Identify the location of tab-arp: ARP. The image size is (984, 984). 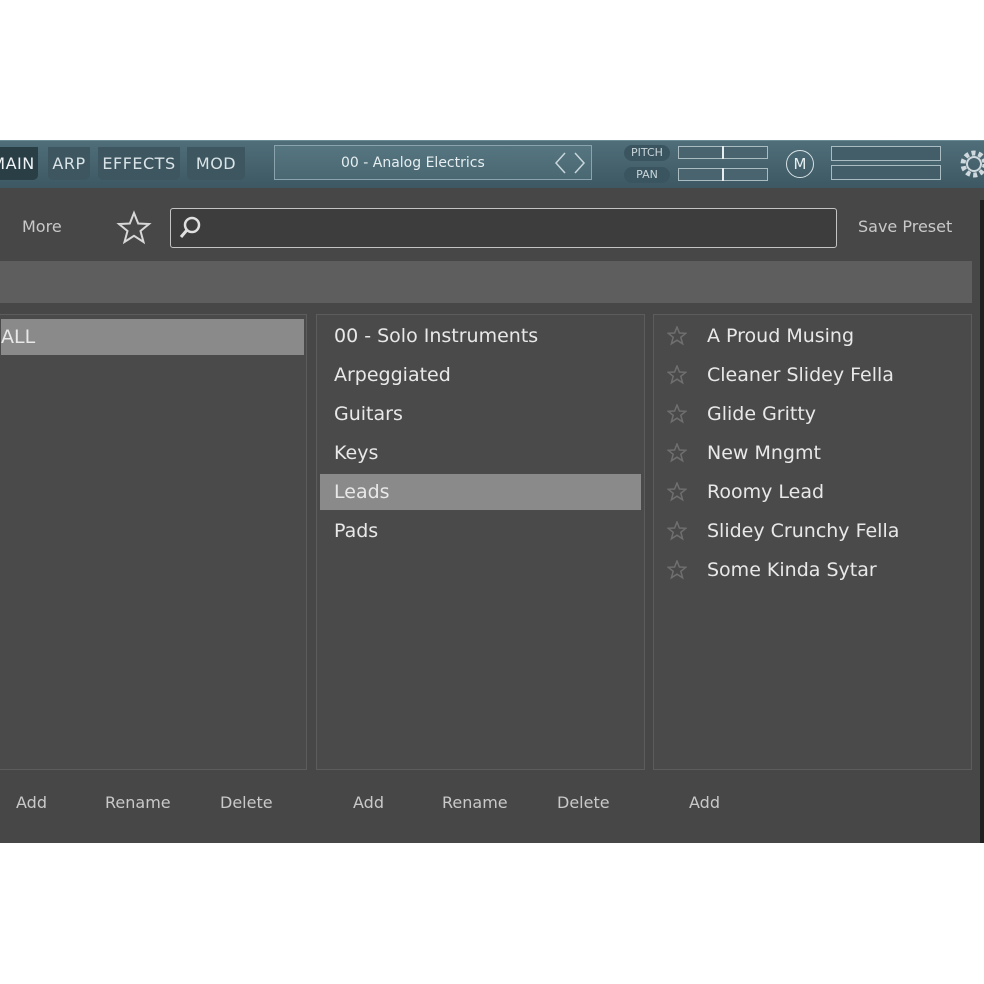
(69, 163).